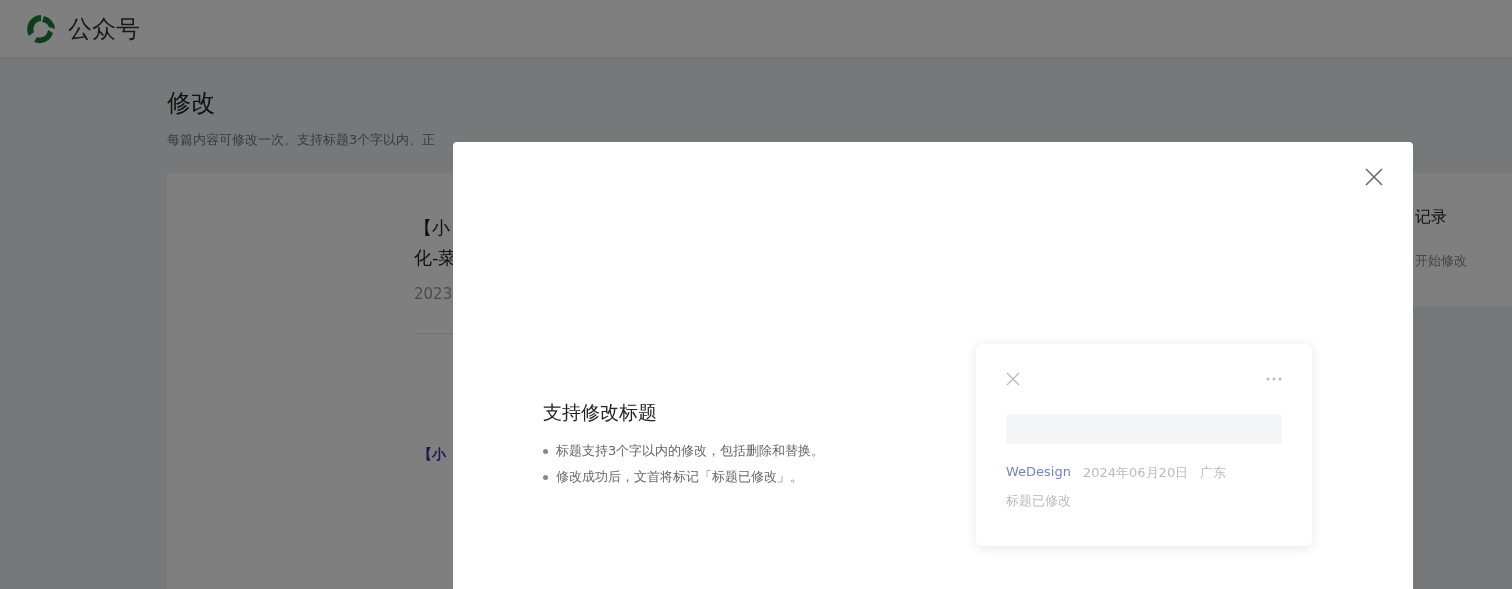  What do you see at coordinates (1441, 261) in the screenshot?
I see `side-card-text: 开始修改` at bounding box center [1441, 261].